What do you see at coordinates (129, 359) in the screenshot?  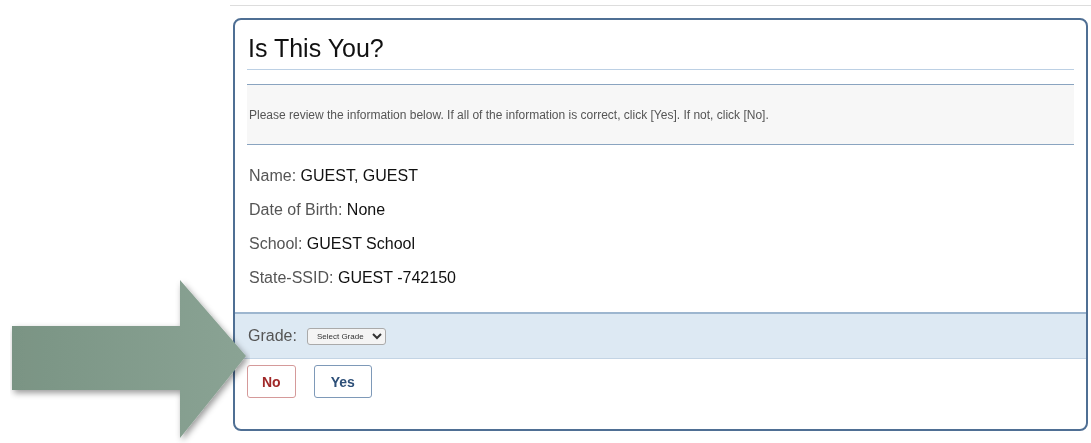 I see `arrow-icon` at bounding box center [129, 359].